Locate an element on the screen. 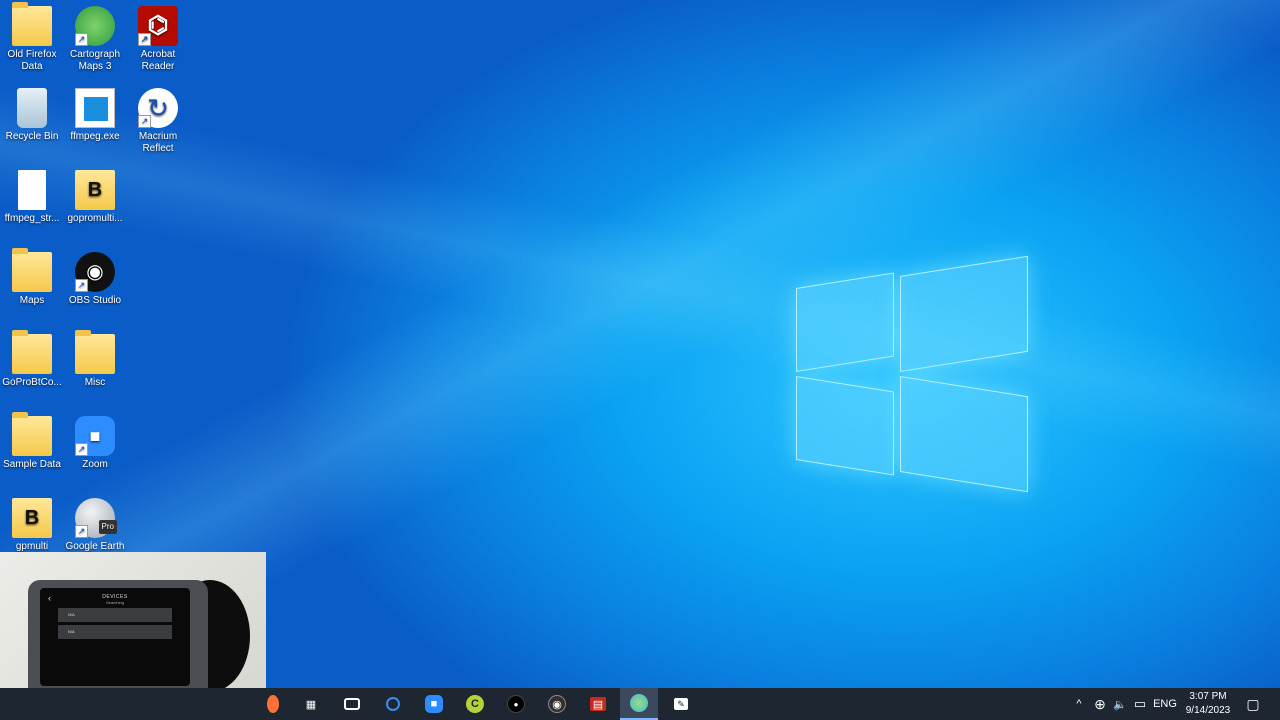 This screenshot has height=720, width=1280. tray-chevron-icon: ^ is located at coordinates (1079, 704).